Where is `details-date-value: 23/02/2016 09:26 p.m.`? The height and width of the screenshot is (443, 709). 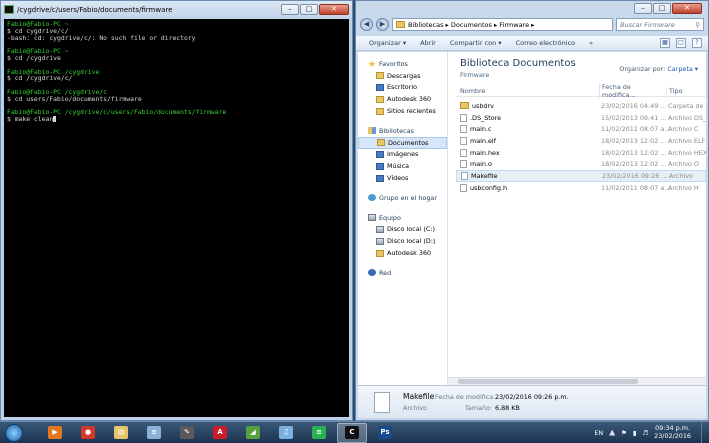 details-date-value: 23/02/2016 09:26 p.m. is located at coordinates (532, 397).